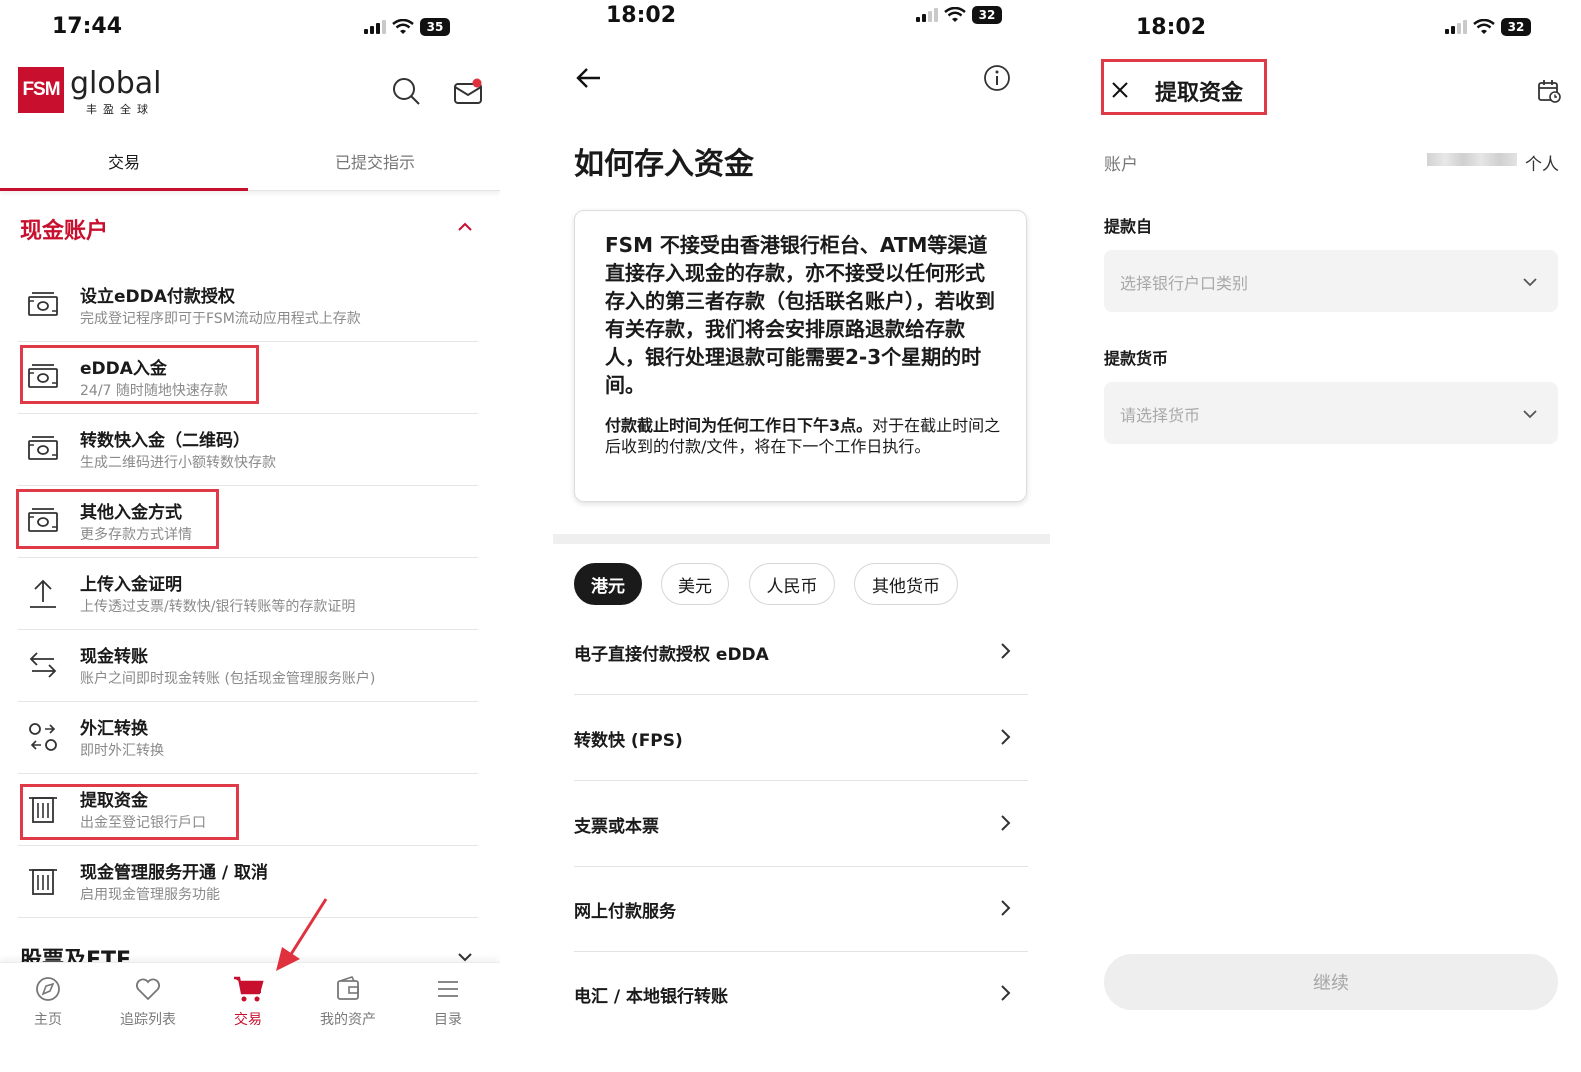  Describe the element at coordinates (248, 306) in the screenshot. I see `menu-item-setup-edda: 设立eDDA付款授权 完成登记程序即可于FSM流动应用程式上存款` at that location.